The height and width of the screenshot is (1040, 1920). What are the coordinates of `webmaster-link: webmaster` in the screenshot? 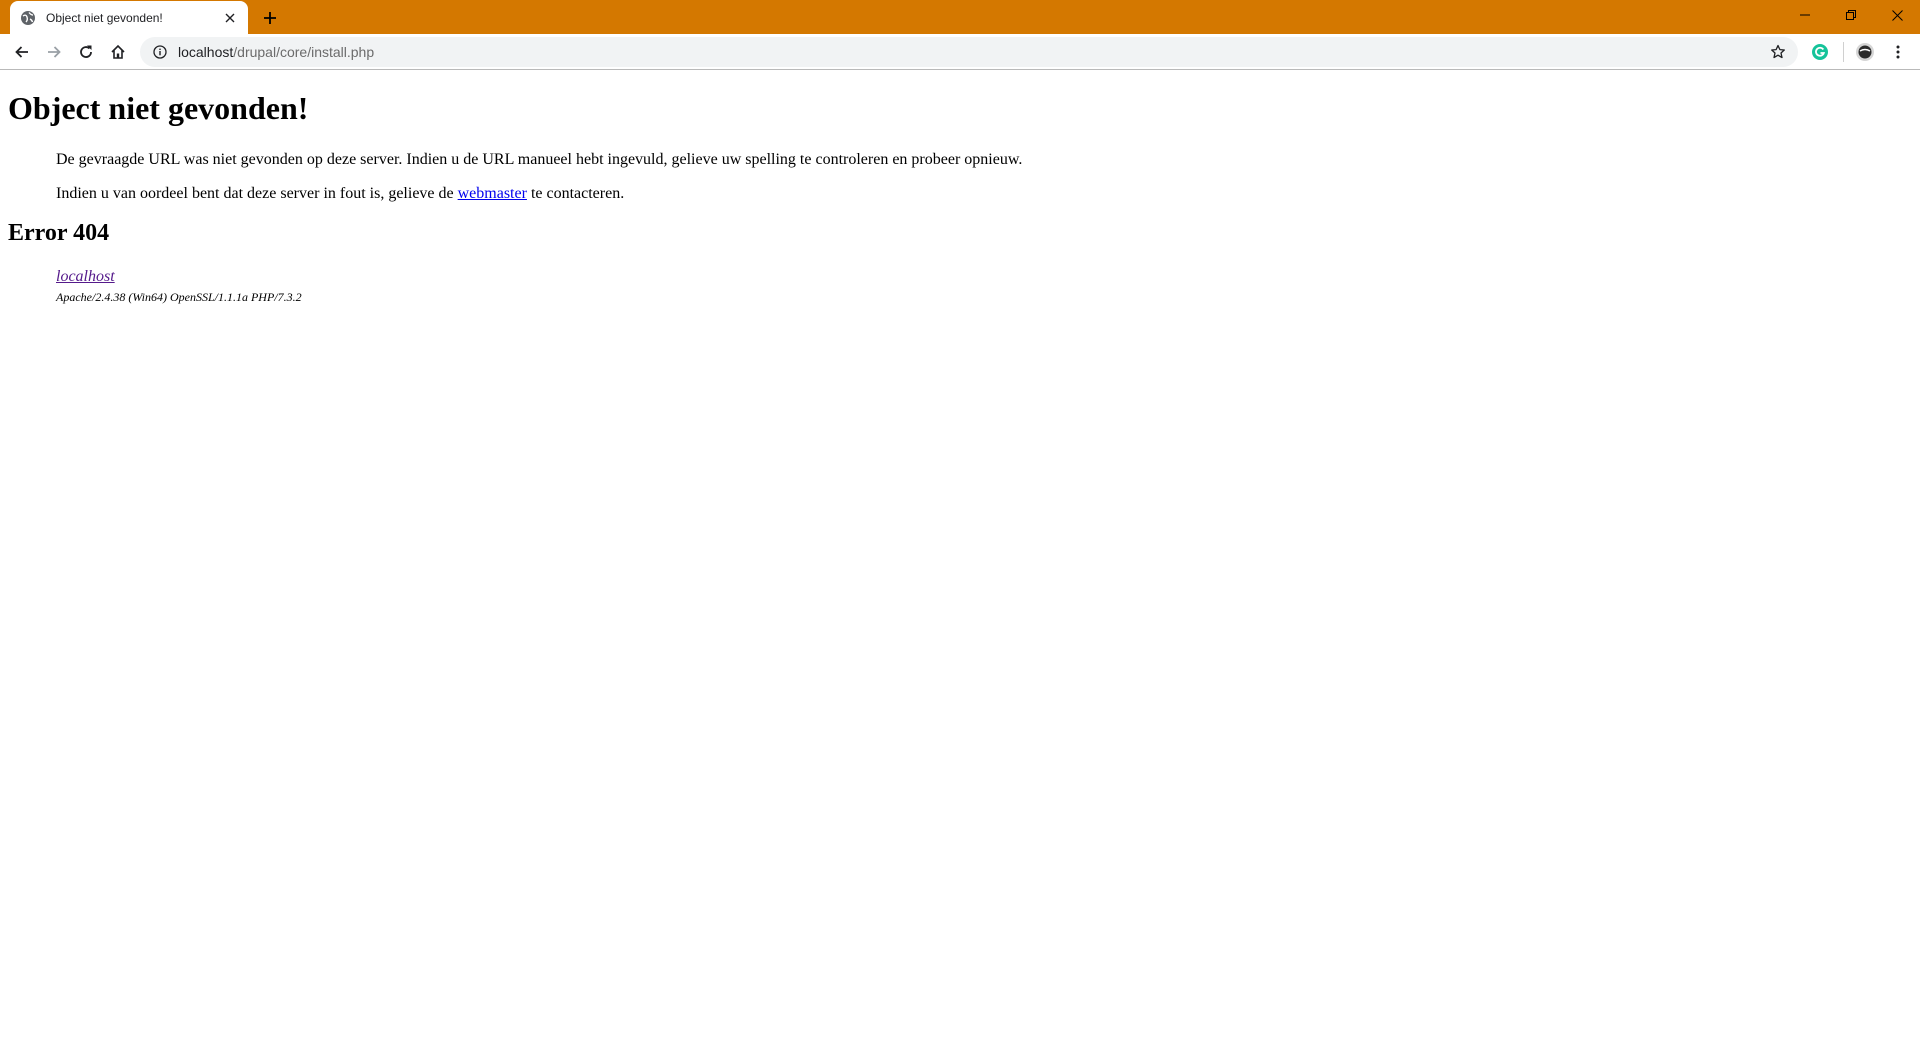 It's located at (492, 193).